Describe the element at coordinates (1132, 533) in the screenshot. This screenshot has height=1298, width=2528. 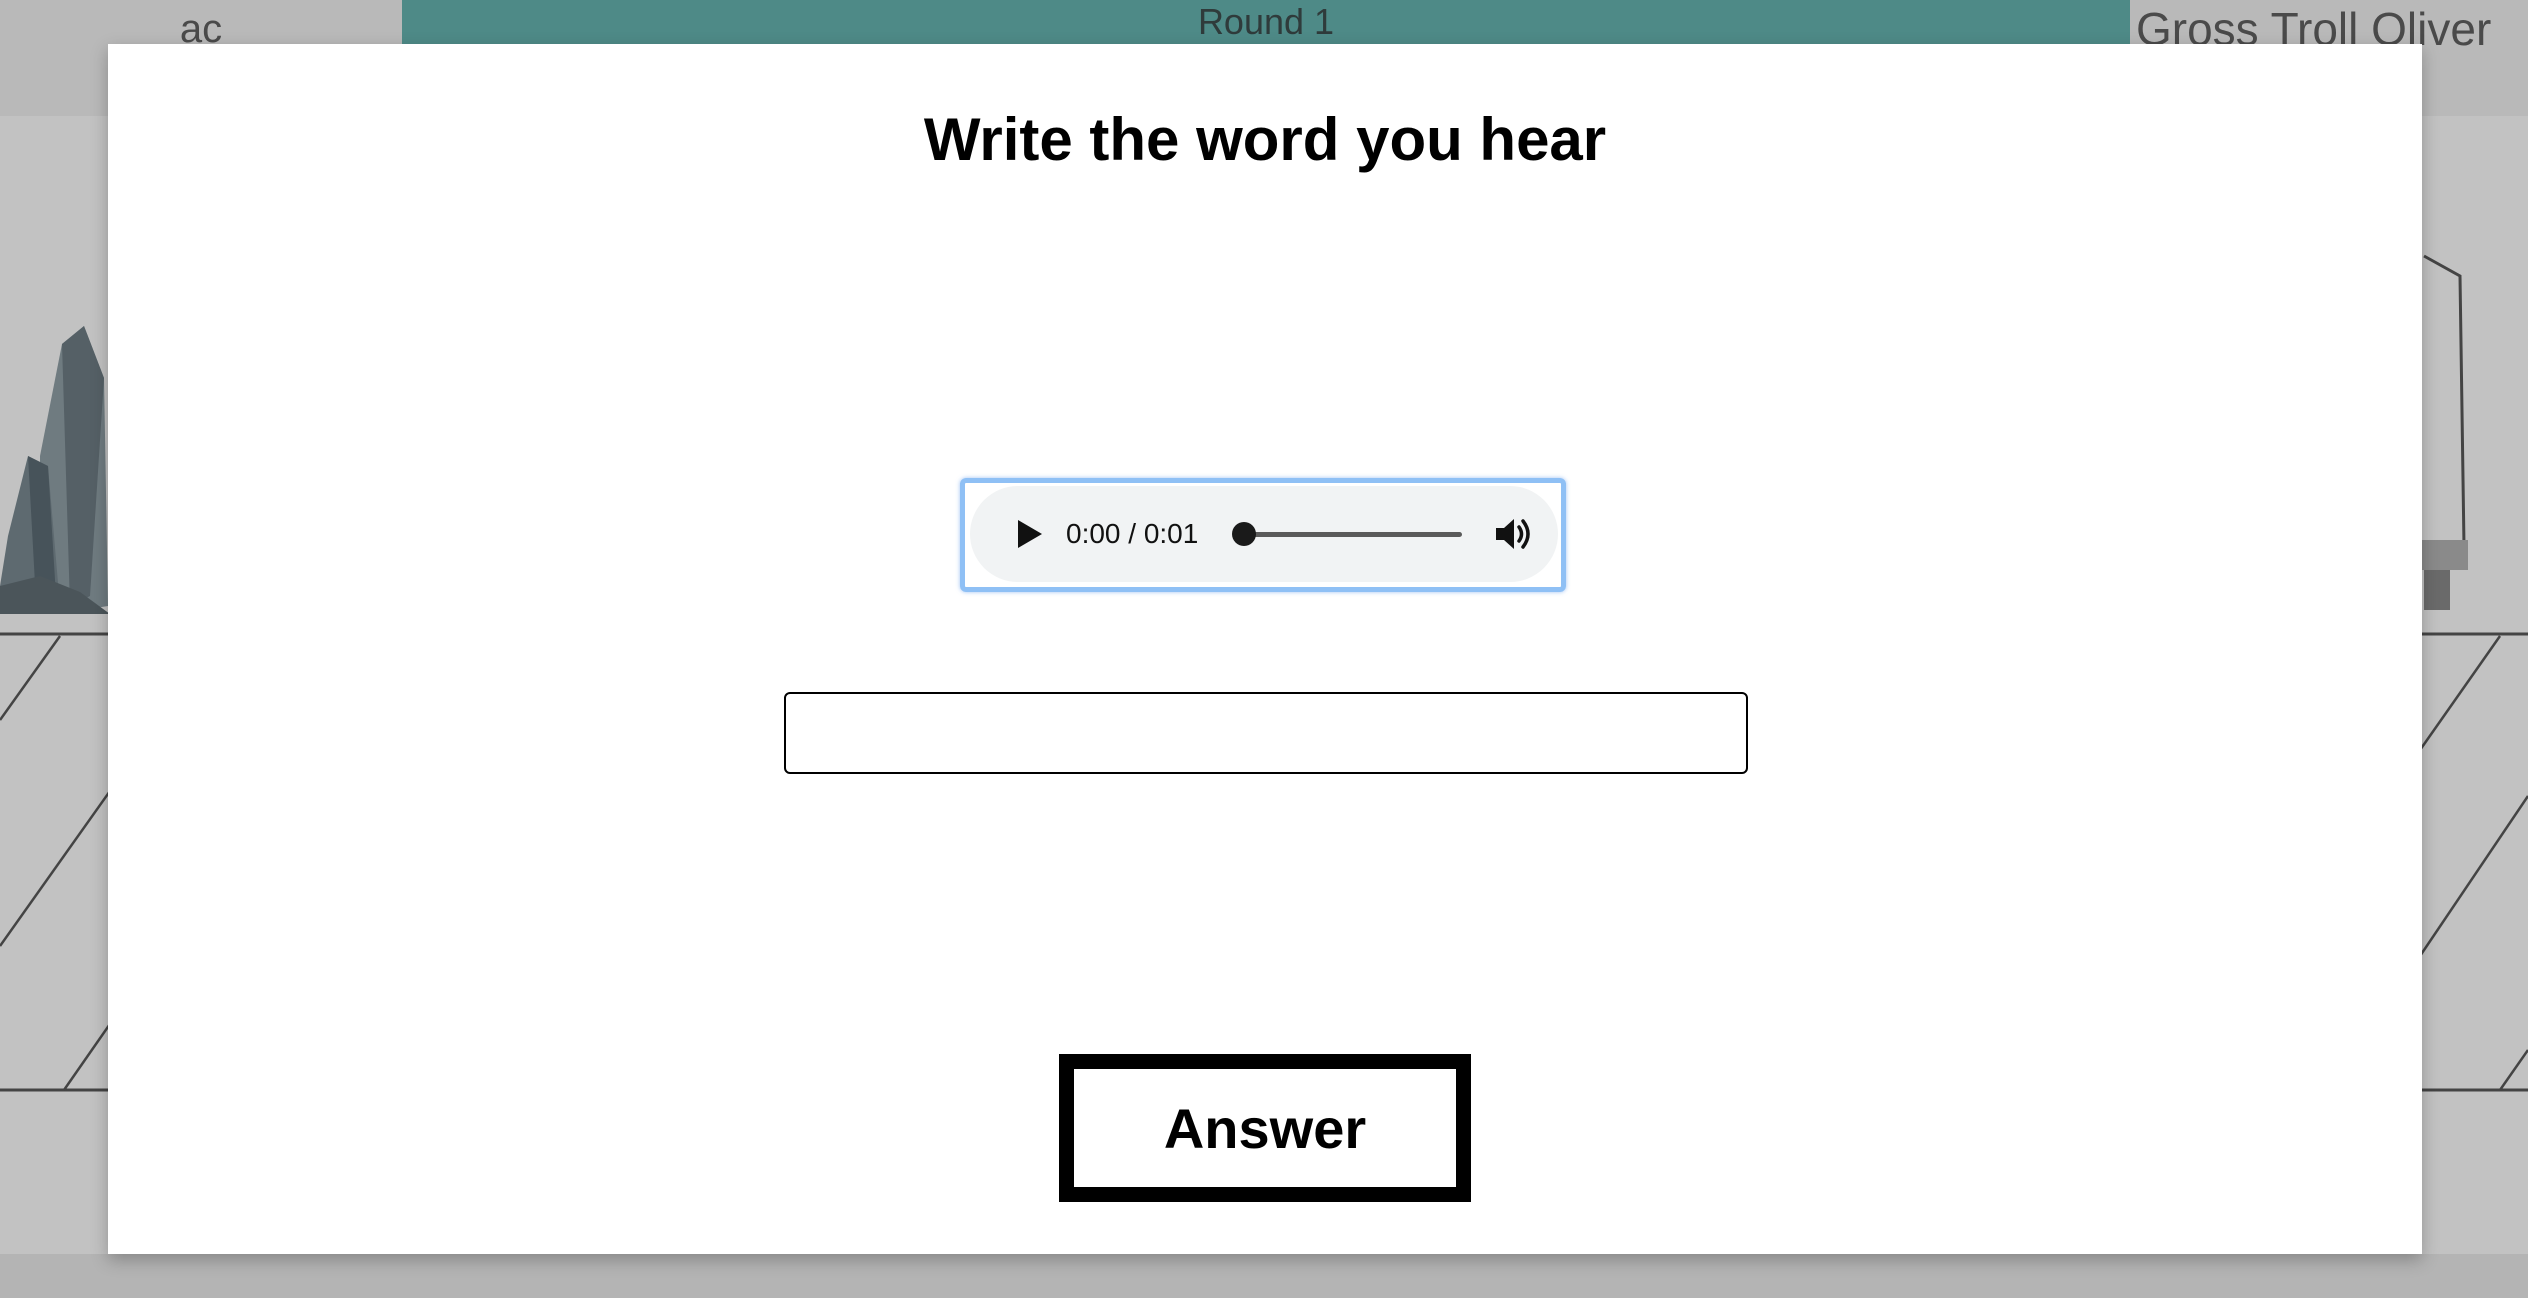
I see `audio-time-display: 0:00 / 0:01` at that location.